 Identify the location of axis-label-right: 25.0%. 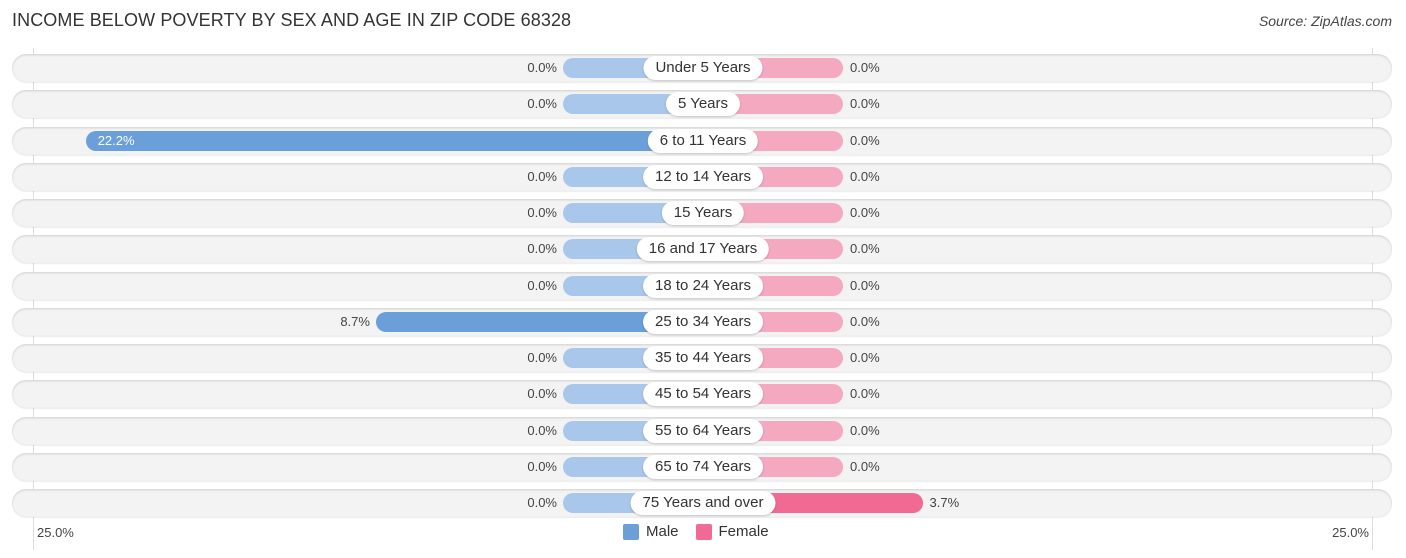
(1350, 532).